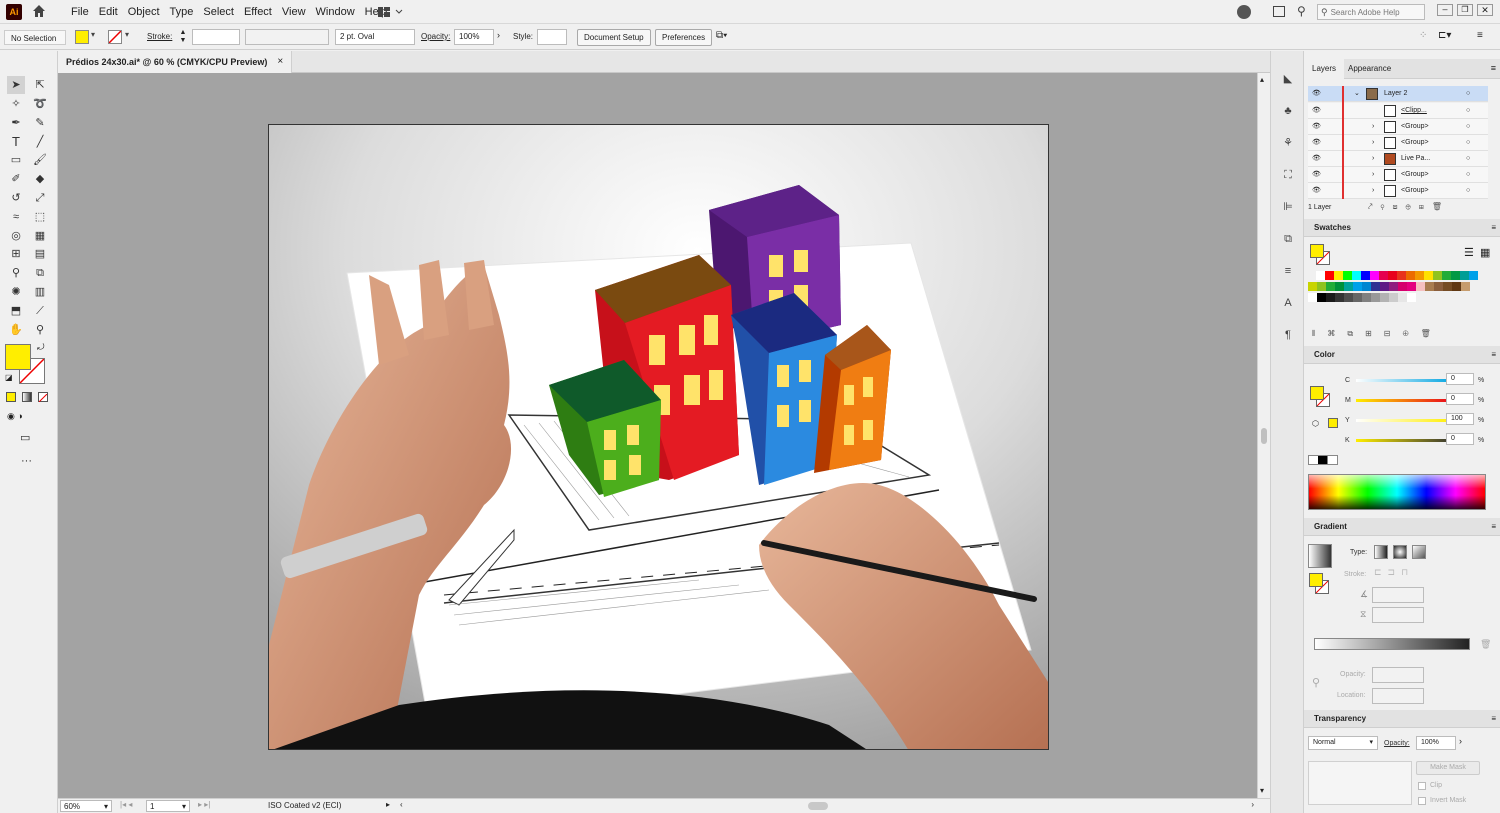  What do you see at coordinates (40, 311) in the screenshot?
I see `slice-tool-icon: ⟋` at bounding box center [40, 311].